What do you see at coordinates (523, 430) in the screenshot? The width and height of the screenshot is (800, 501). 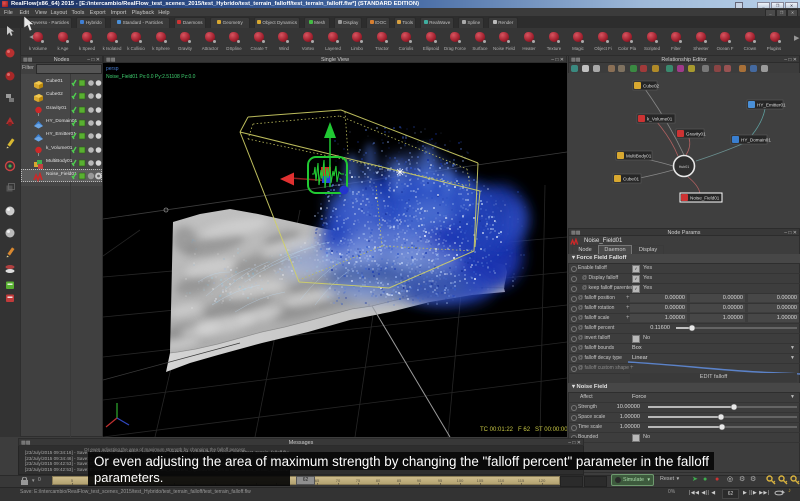 I see `svg-text:TC 00:01:22 F 62 ST 00:00:: TC 00:01:22 F 62 ST 00:00:00` at bounding box center [523, 430].